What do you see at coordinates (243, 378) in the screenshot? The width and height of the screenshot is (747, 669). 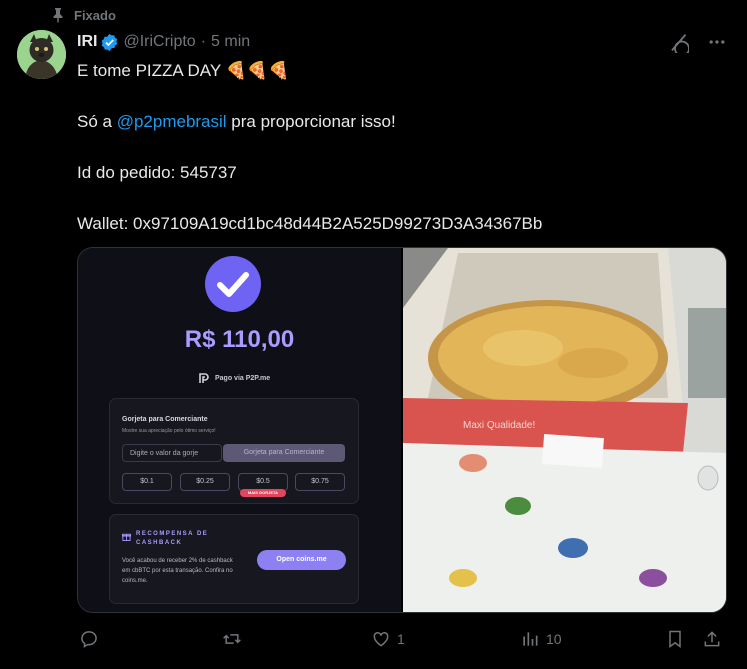 I see `paid-via-text: Pago via P2P.me` at bounding box center [243, 378].